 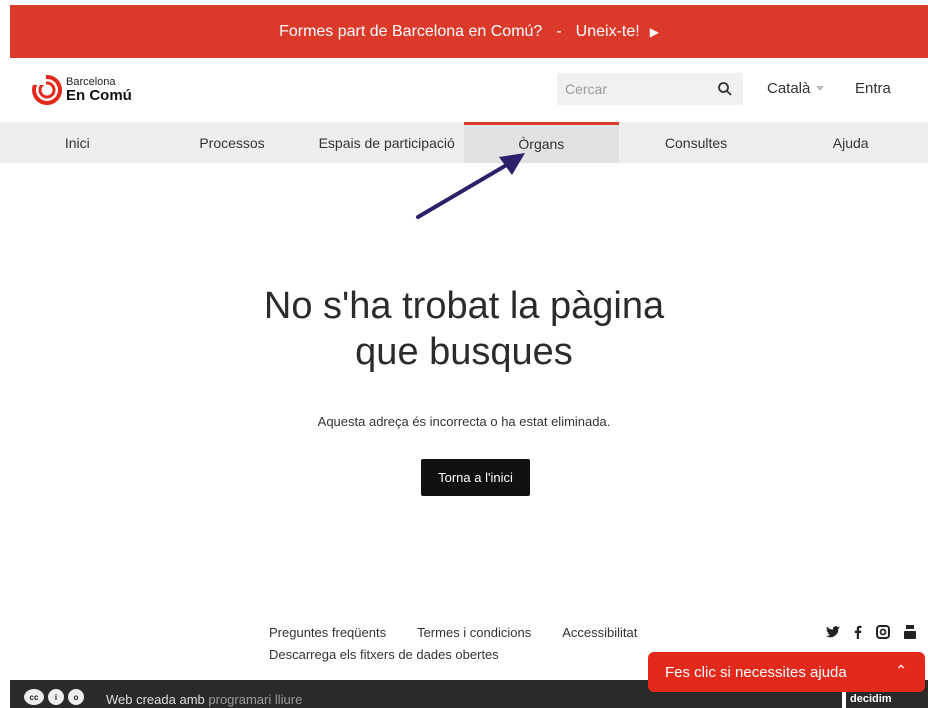 I want to click on instagram-icon, so click(x=883, y=632).